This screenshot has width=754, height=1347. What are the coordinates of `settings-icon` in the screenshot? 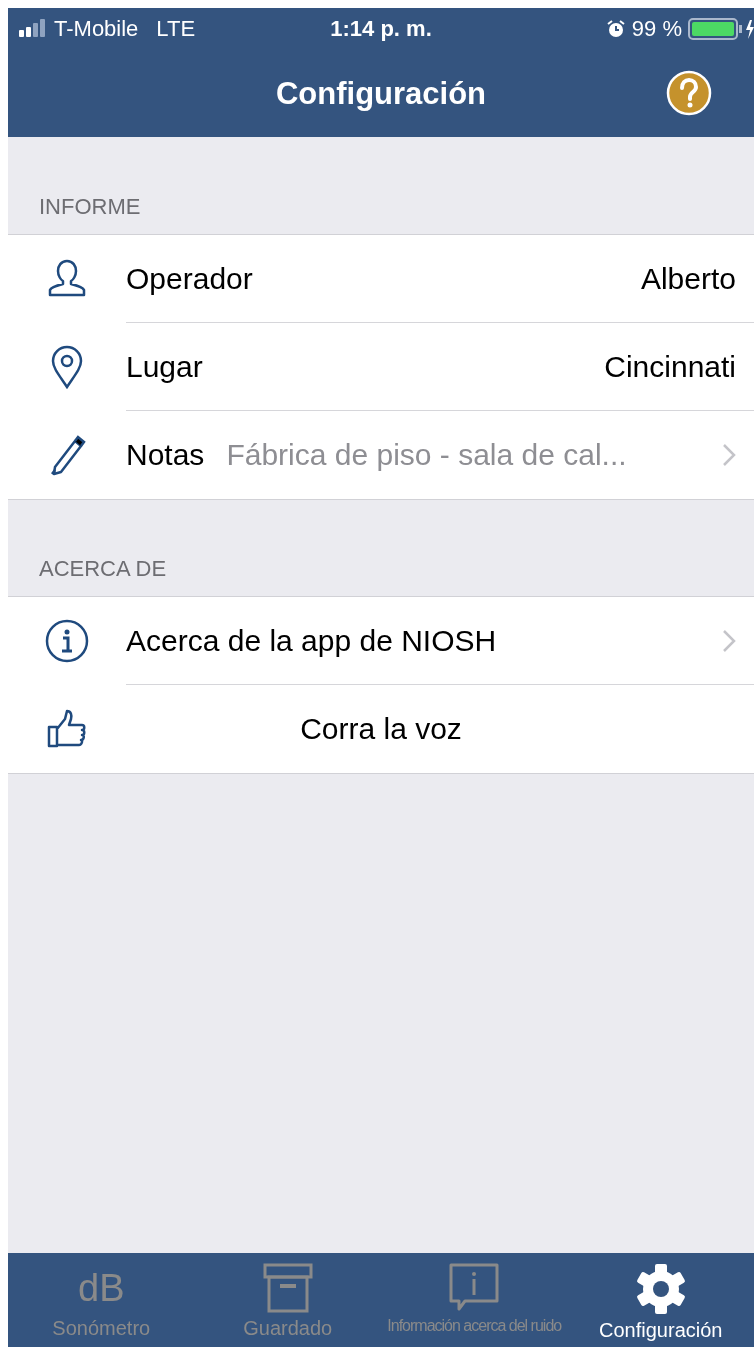 It's located at (660, 1289).